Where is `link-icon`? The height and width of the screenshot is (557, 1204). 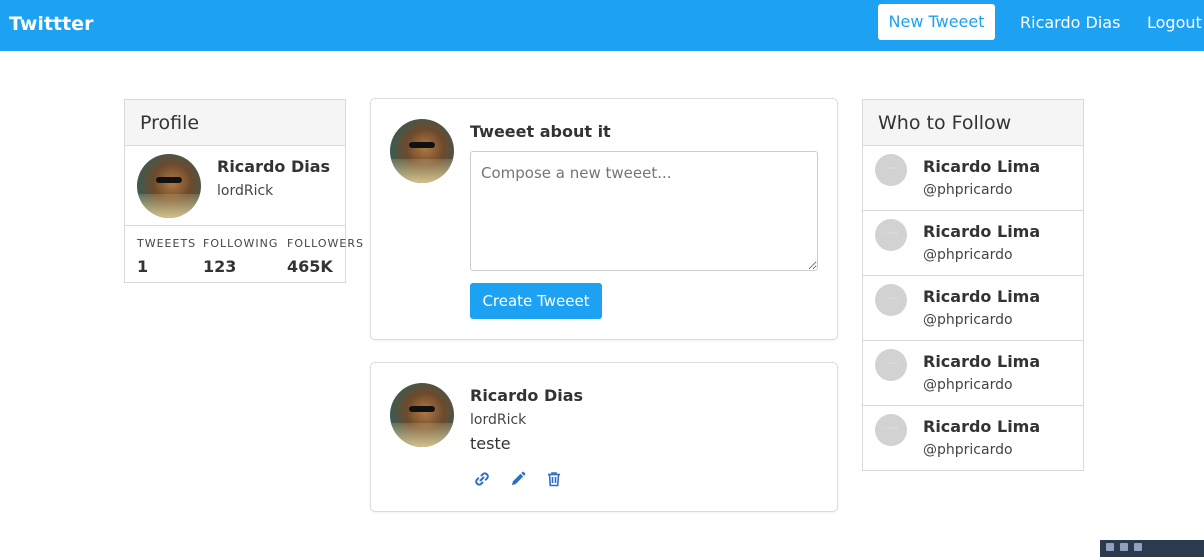 link-icon is located at coordinates (482, 479).